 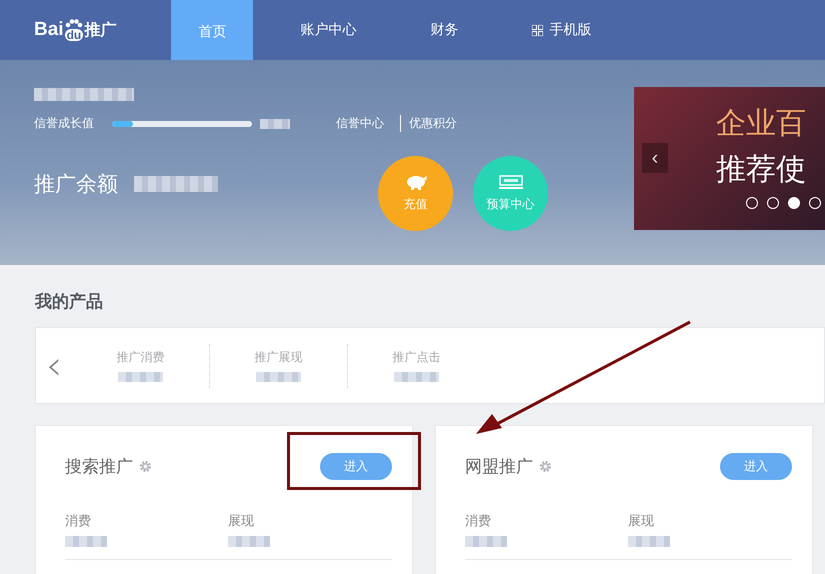 What do you see at coordinates (510, 193) in the screenshot?
I see `action-button: 预算中心` at bounding box center [510, 193].